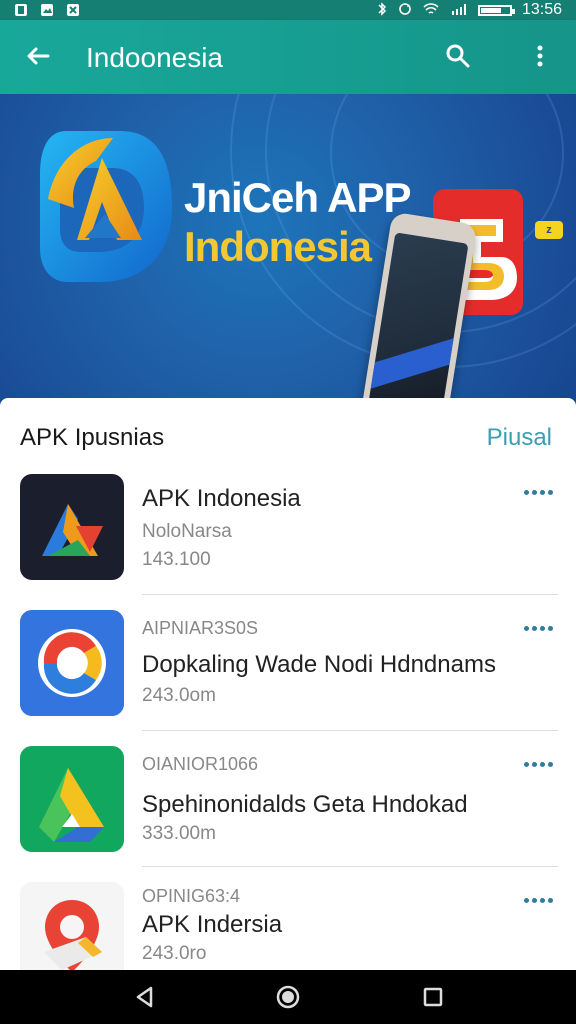  Describe the element at coordinates (92, 437) in the screenshot. I see `section-title: APK Ipusnias` at that location.